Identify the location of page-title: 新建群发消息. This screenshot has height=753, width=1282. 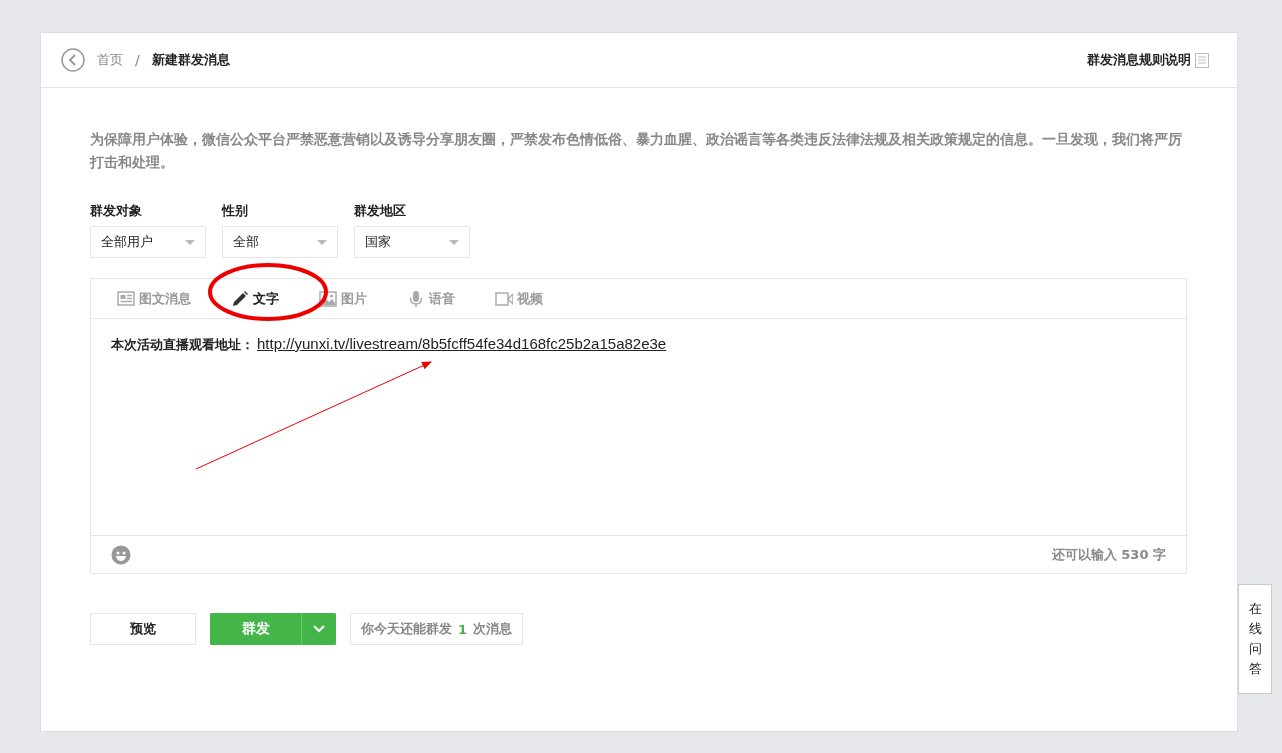
(190, 60).